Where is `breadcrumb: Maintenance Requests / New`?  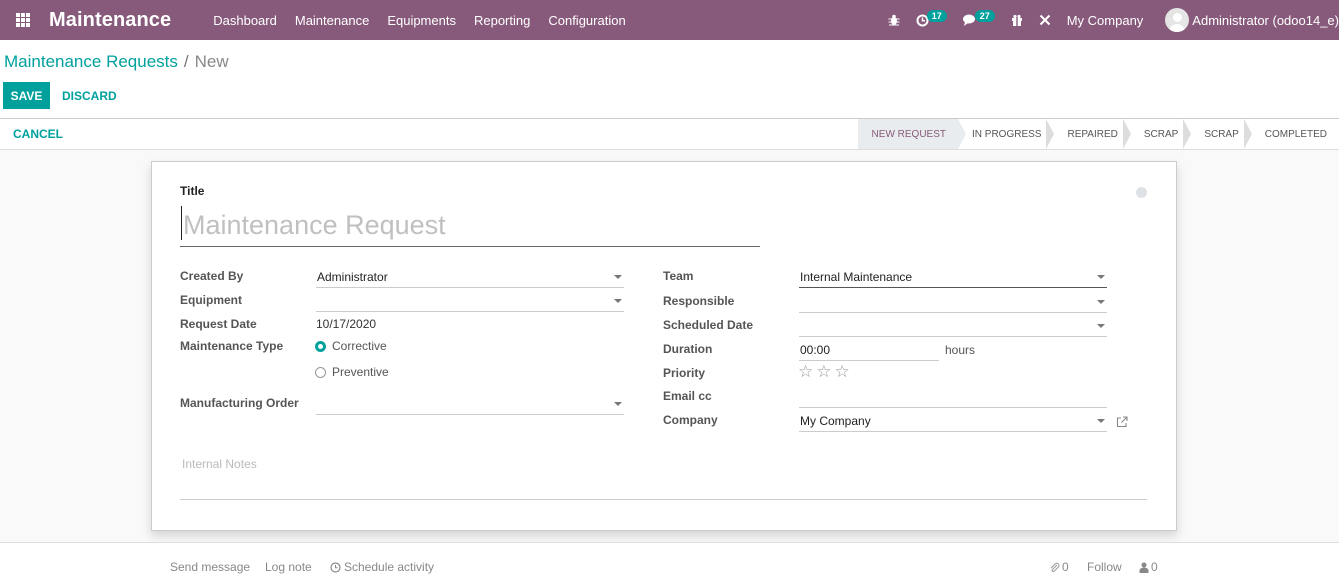
breadcrumb: Maintenance Requests / New is located at coordinates (116, 62).